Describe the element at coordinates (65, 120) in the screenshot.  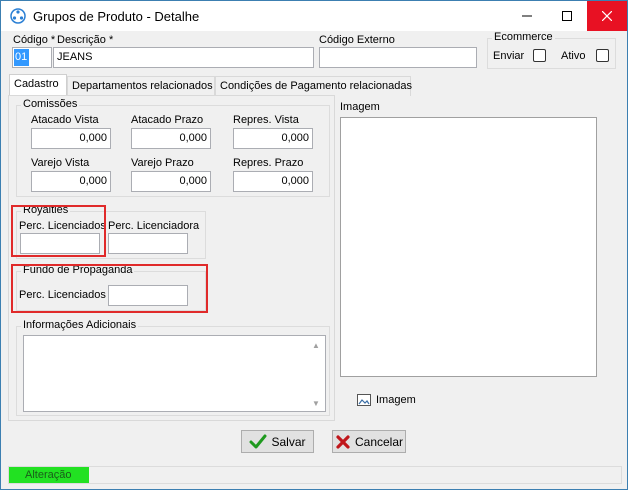
I see `atacado-vista-label: Atacado Vista` at that location.